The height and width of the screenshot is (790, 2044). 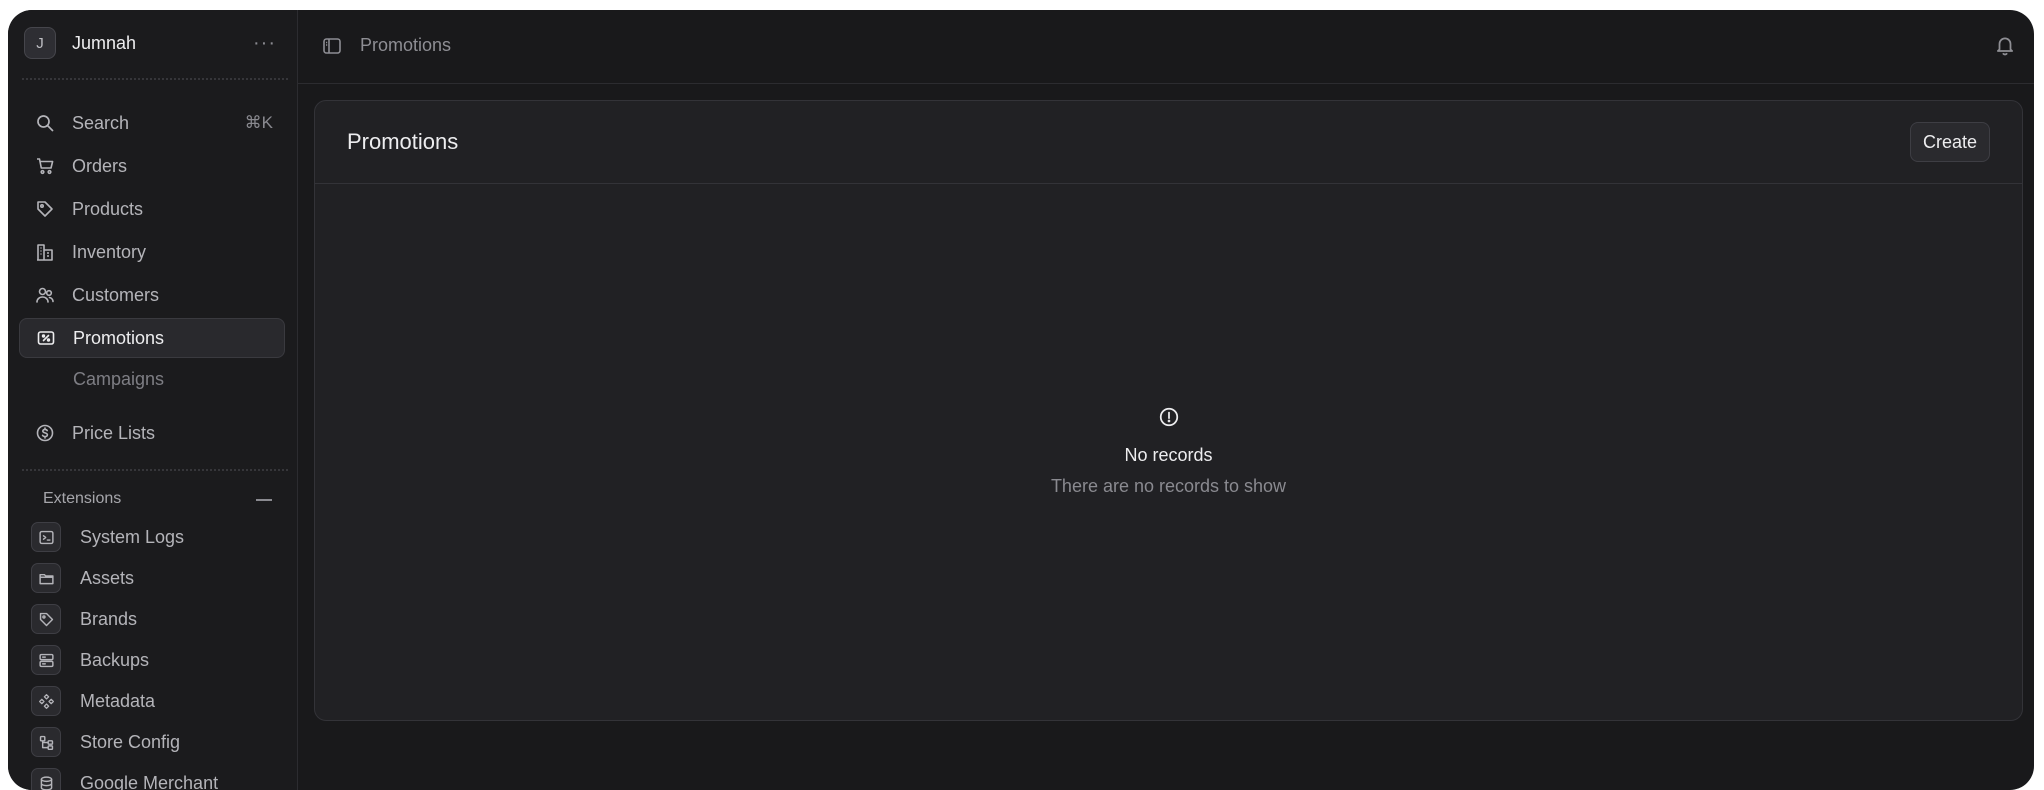 What do you see at coordinates (259, 123) in the screenshot?
I see `search-shortcut: ⌘K` at bounding box center [259, 123].